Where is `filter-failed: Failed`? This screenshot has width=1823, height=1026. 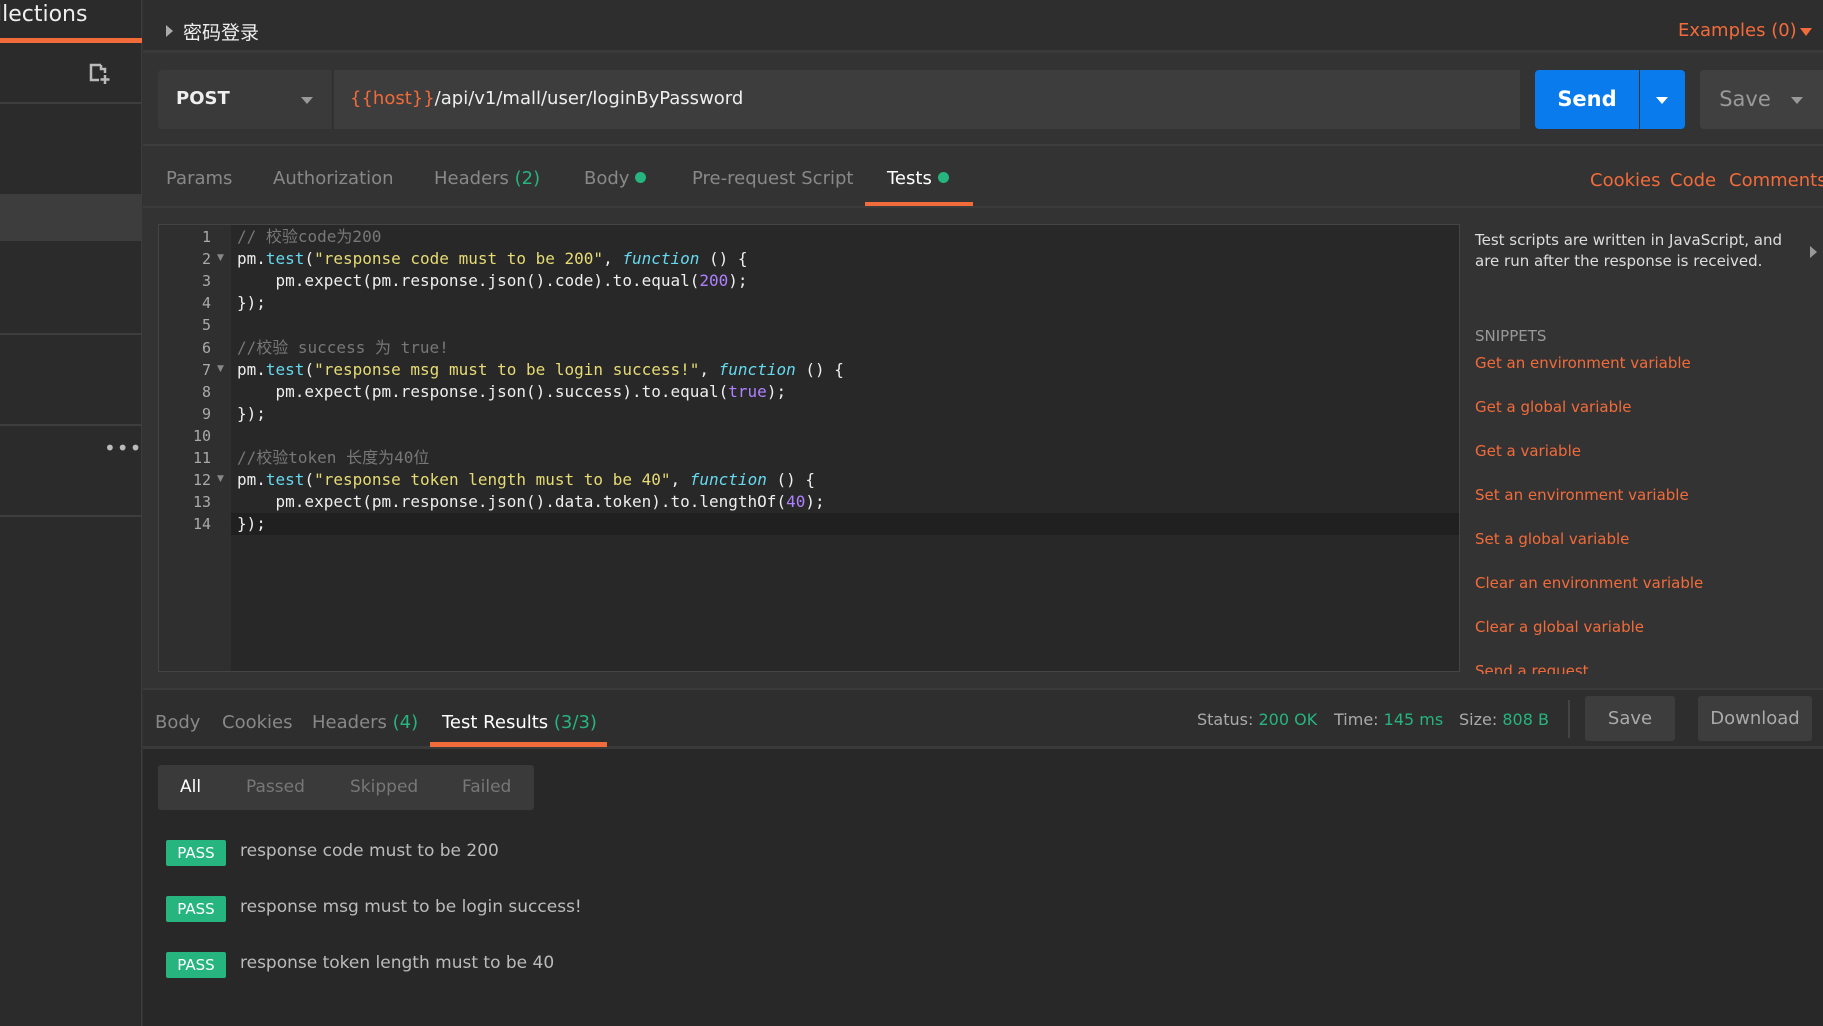 filter-failed: Failed is located at coordinates (486, 787).